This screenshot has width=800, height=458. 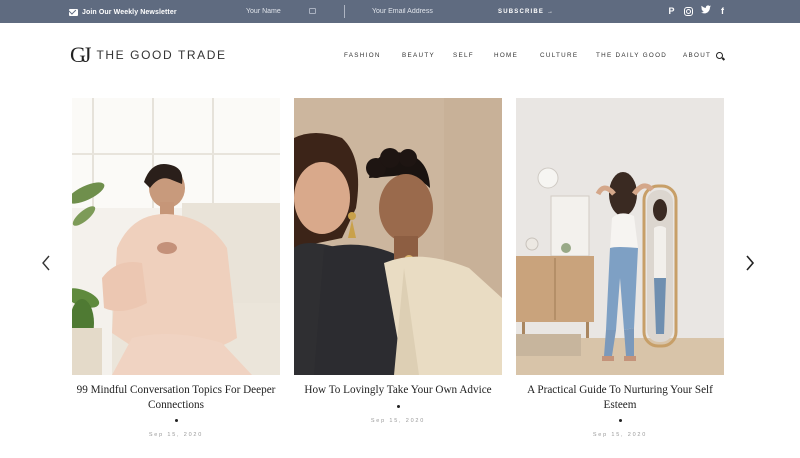 I want to click on carousel-prev-button, so click(x=46, y=263).